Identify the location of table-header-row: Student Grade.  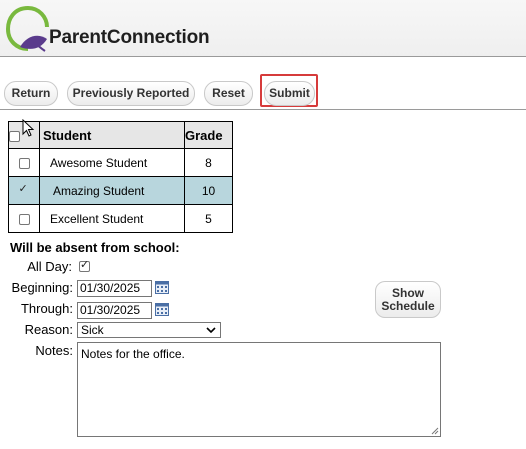
(120, 135).